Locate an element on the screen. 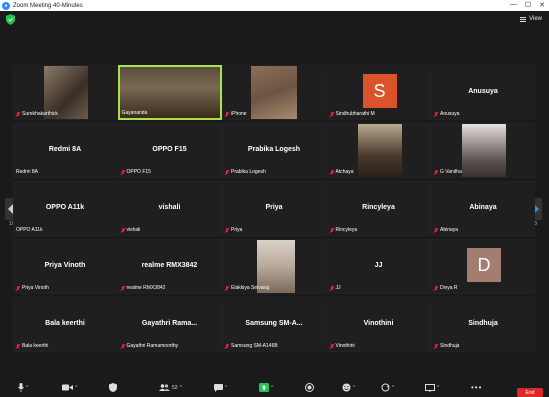 This screenshot has height=397, width=549. participant-label: realme RMX3842 is located at coordinates (143, 288).